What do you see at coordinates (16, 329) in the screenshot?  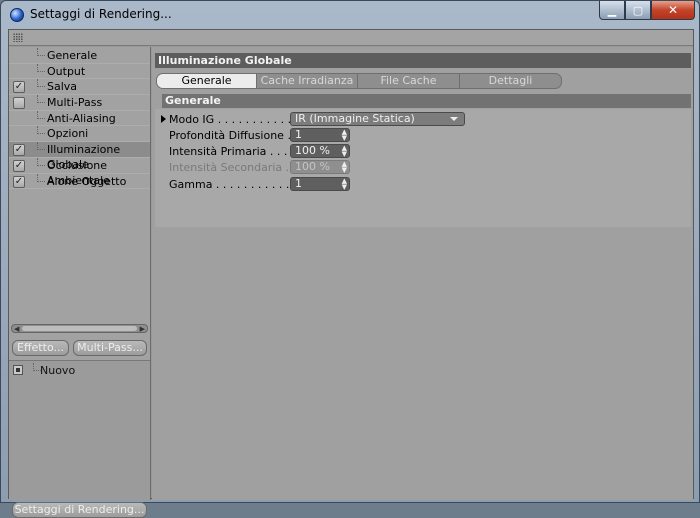 I see `scroll-left-icon: ◀` at bounding box center [16, 329].